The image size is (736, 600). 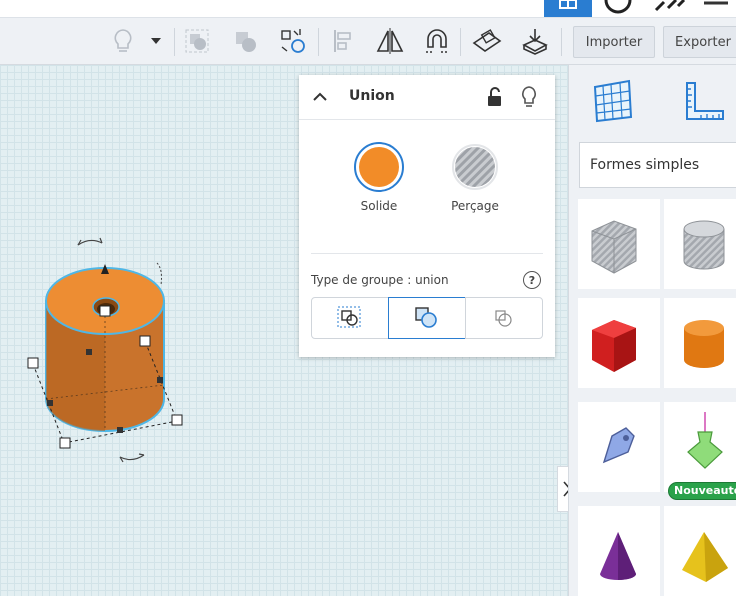 I want to click on show-hidden-button, so click(x=123, y=41).